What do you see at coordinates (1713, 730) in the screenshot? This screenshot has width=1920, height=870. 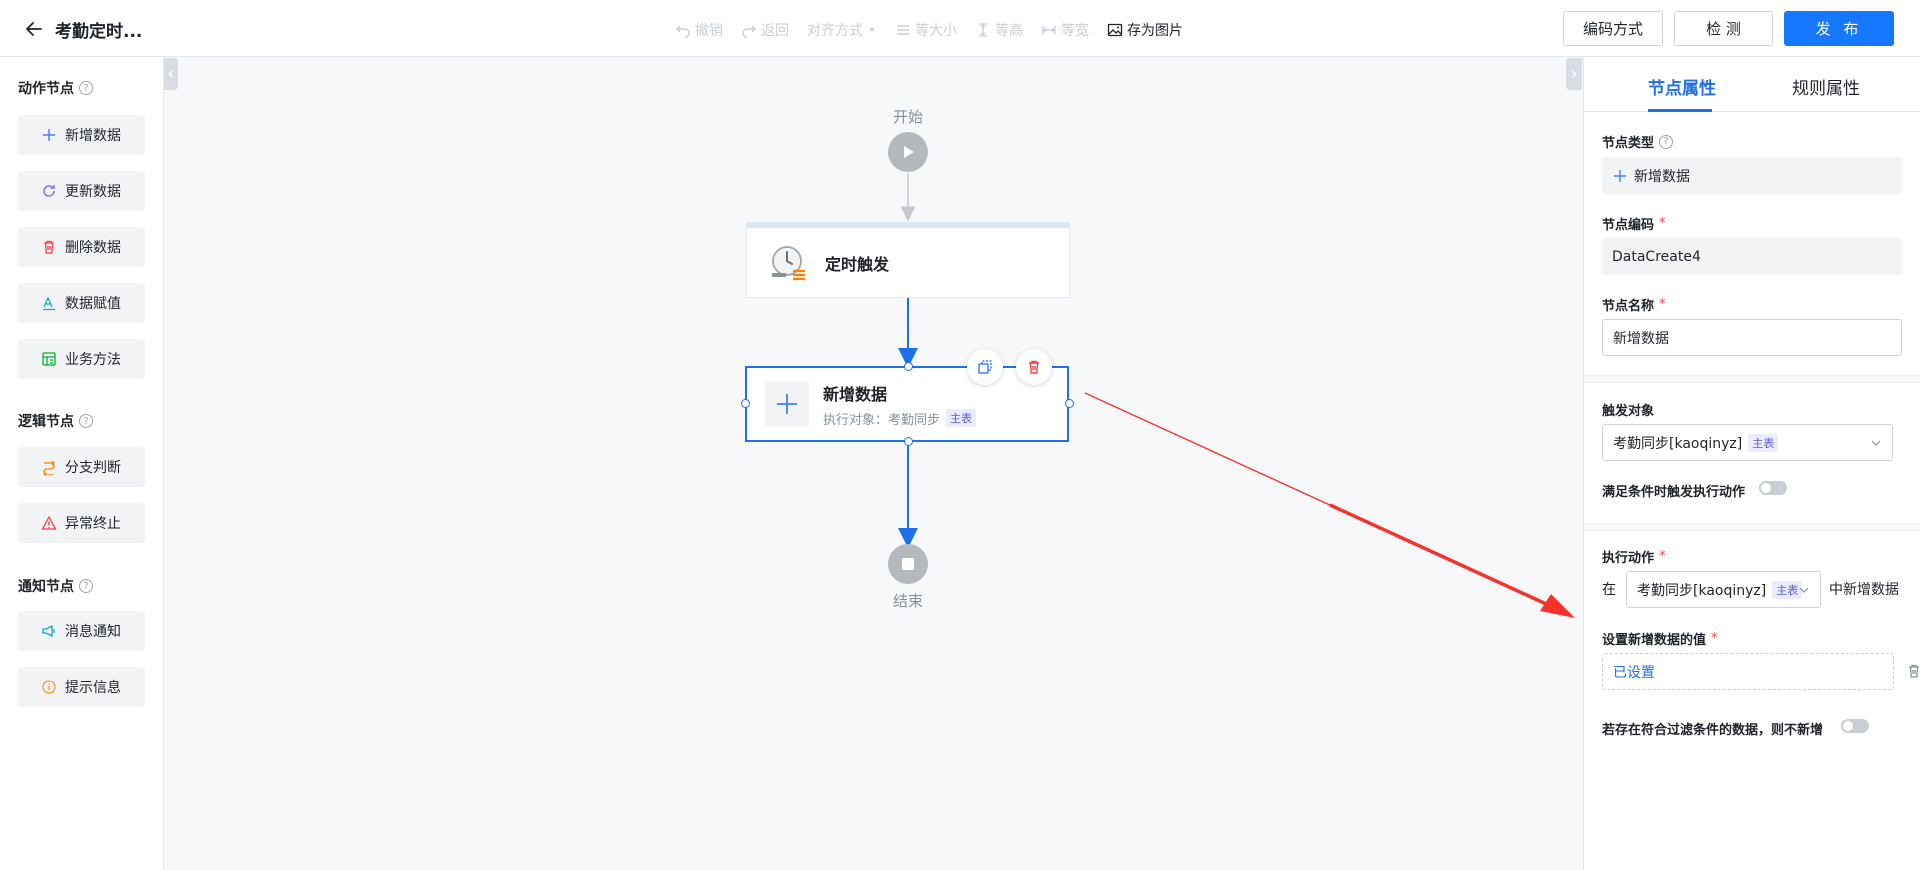 I see `skip-existing-label: 若存在符合过滤条件的数据，则不新增` at bounding box center [1713, 730].